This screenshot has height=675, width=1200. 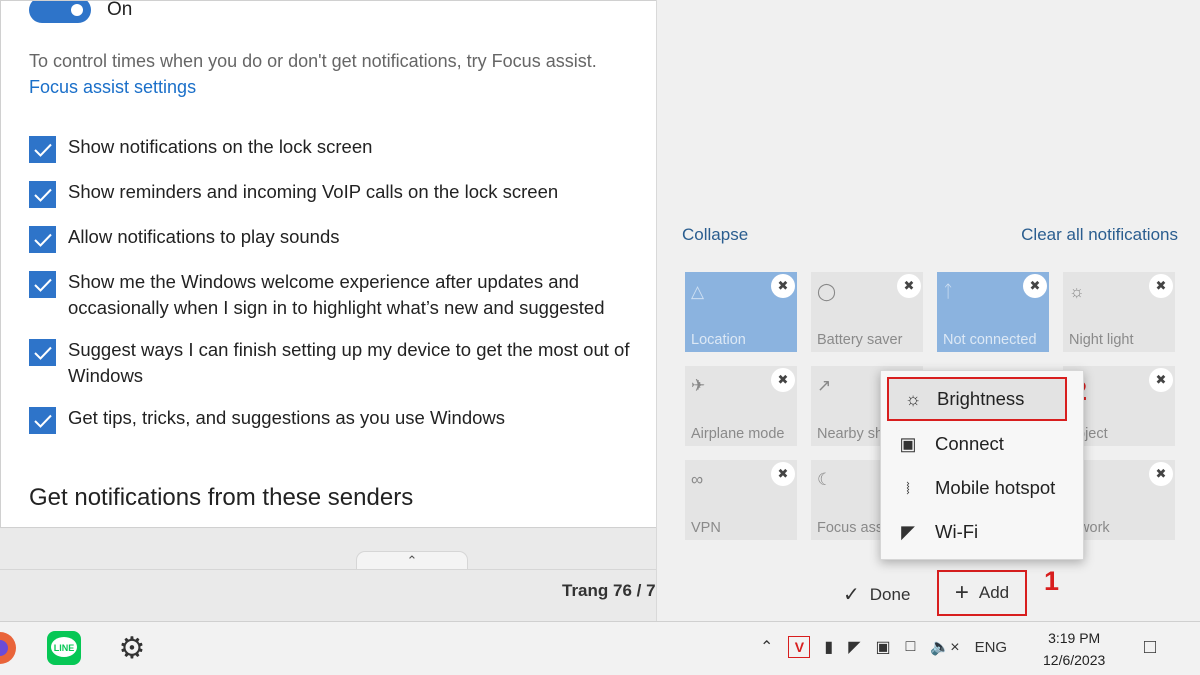 I want to click on battery-icon: ▮, so click(x=828, y=647).